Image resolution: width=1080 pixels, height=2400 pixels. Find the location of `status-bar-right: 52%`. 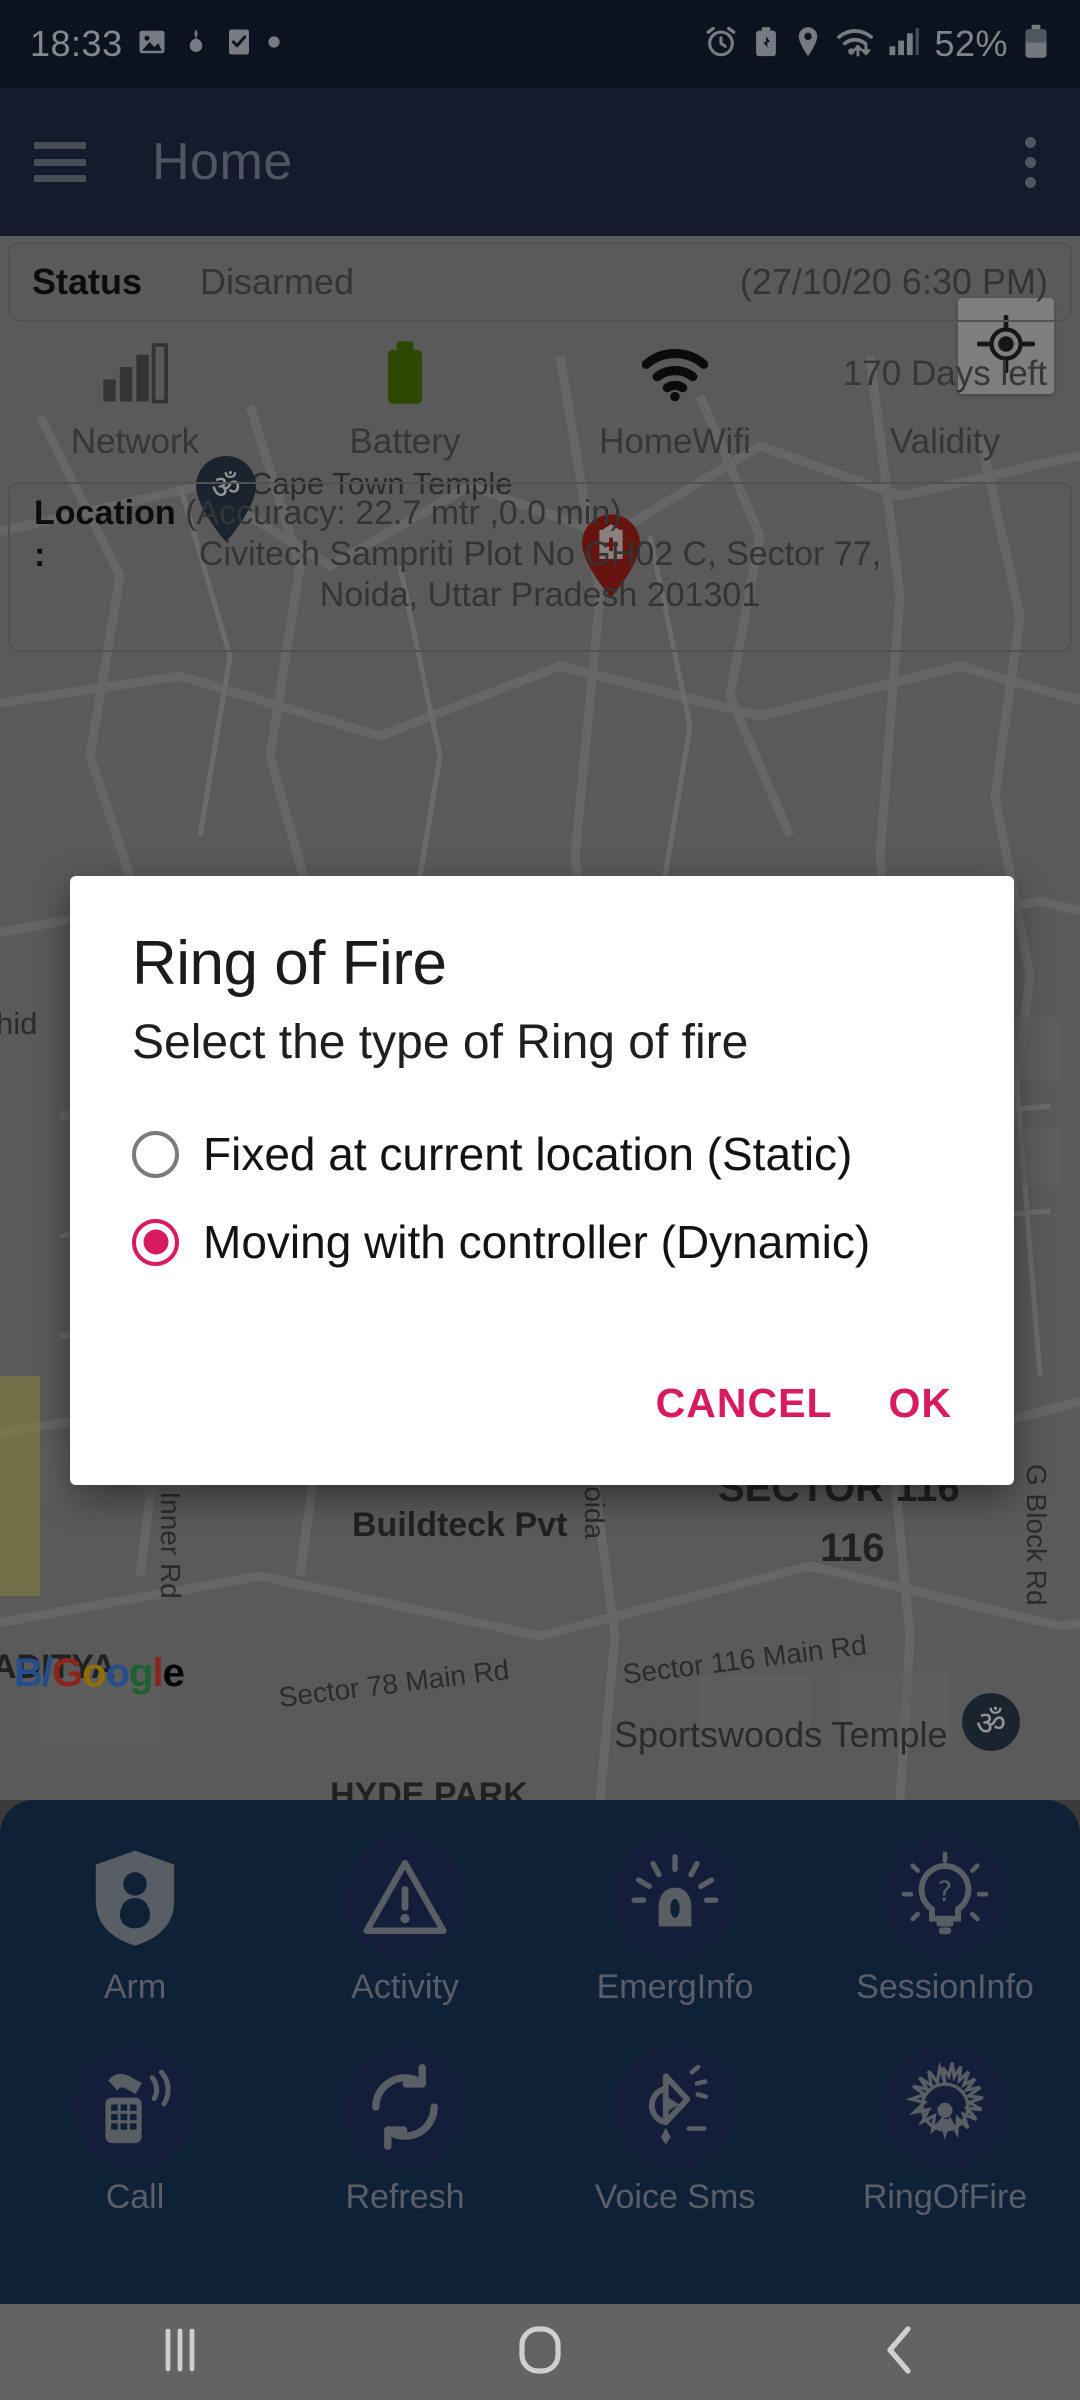

status-bar-right: 52% is located at coordinates (877, 44).